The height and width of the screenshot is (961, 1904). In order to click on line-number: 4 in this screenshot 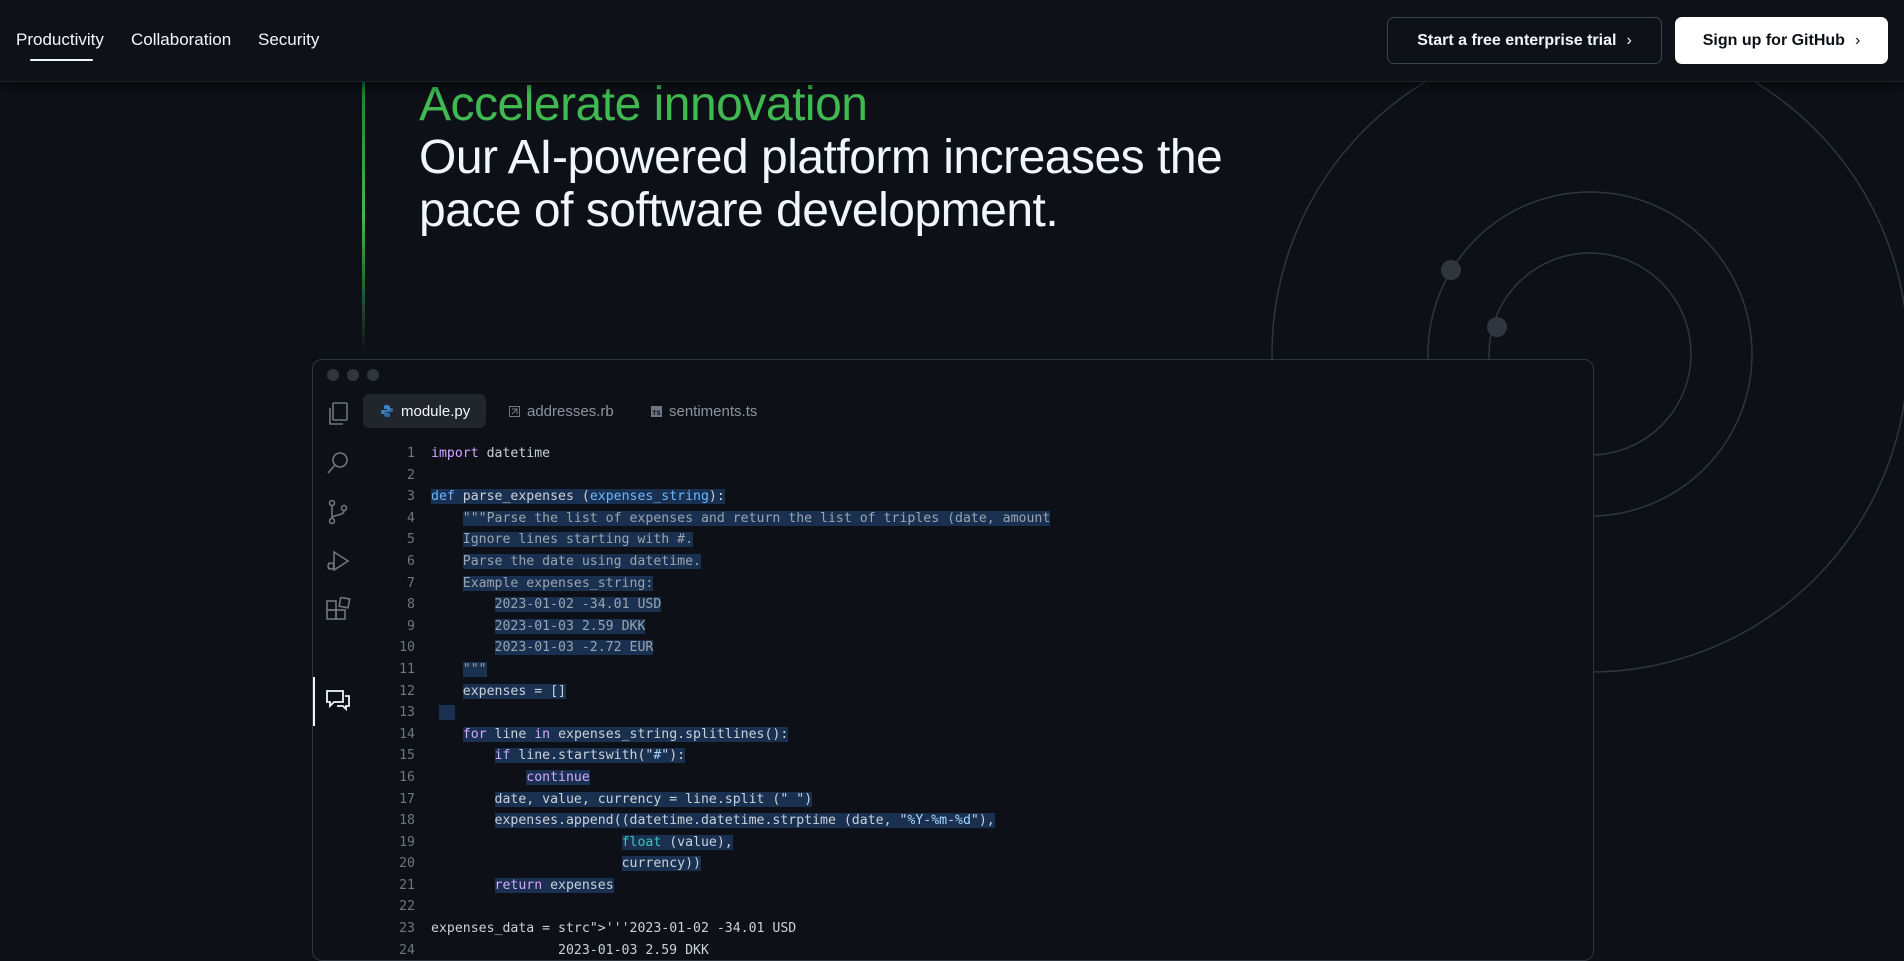, I will do `click(411, 518)`.